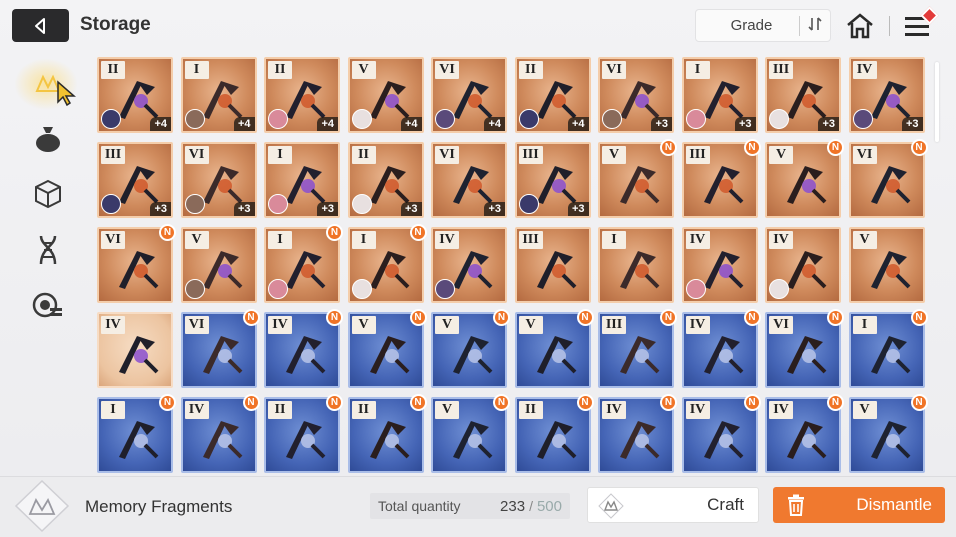 This screenshot has width=956, height=537. I want to click on item-card: III, so click(552, 265).